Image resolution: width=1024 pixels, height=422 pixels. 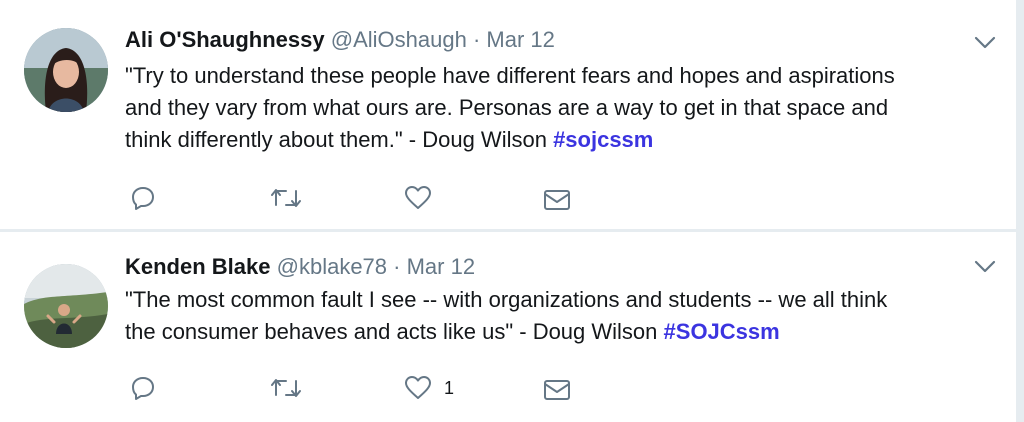 What do you see at coordinates (198, 266) in the screenshot?
I see `author-name: Kenden Blake` at bounding box center [198, 266].